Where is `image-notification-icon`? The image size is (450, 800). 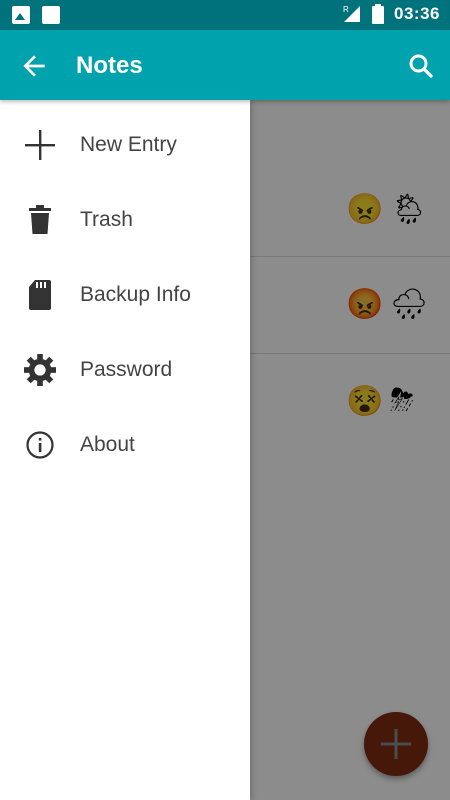 image-notification-icon is located at coordinates (21, 15).